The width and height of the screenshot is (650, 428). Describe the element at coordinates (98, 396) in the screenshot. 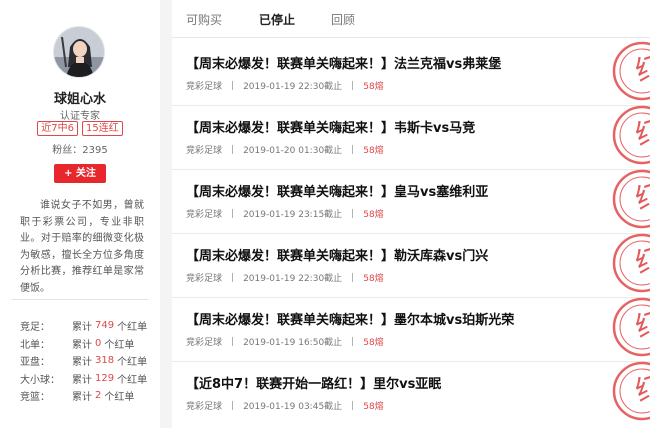

I see `stat-count: 2` at that location.